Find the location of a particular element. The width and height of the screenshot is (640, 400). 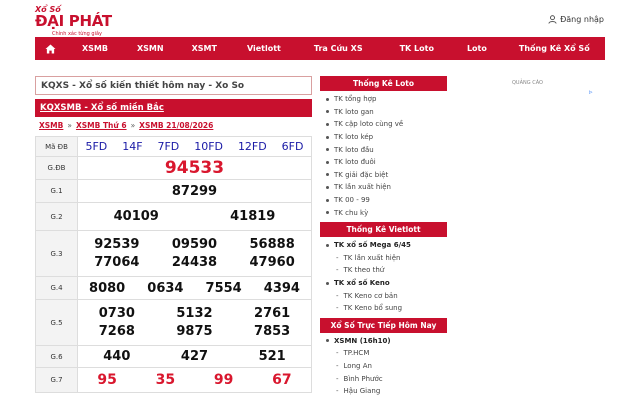

prize-number: 09590 is located at coordinates (194, 244).